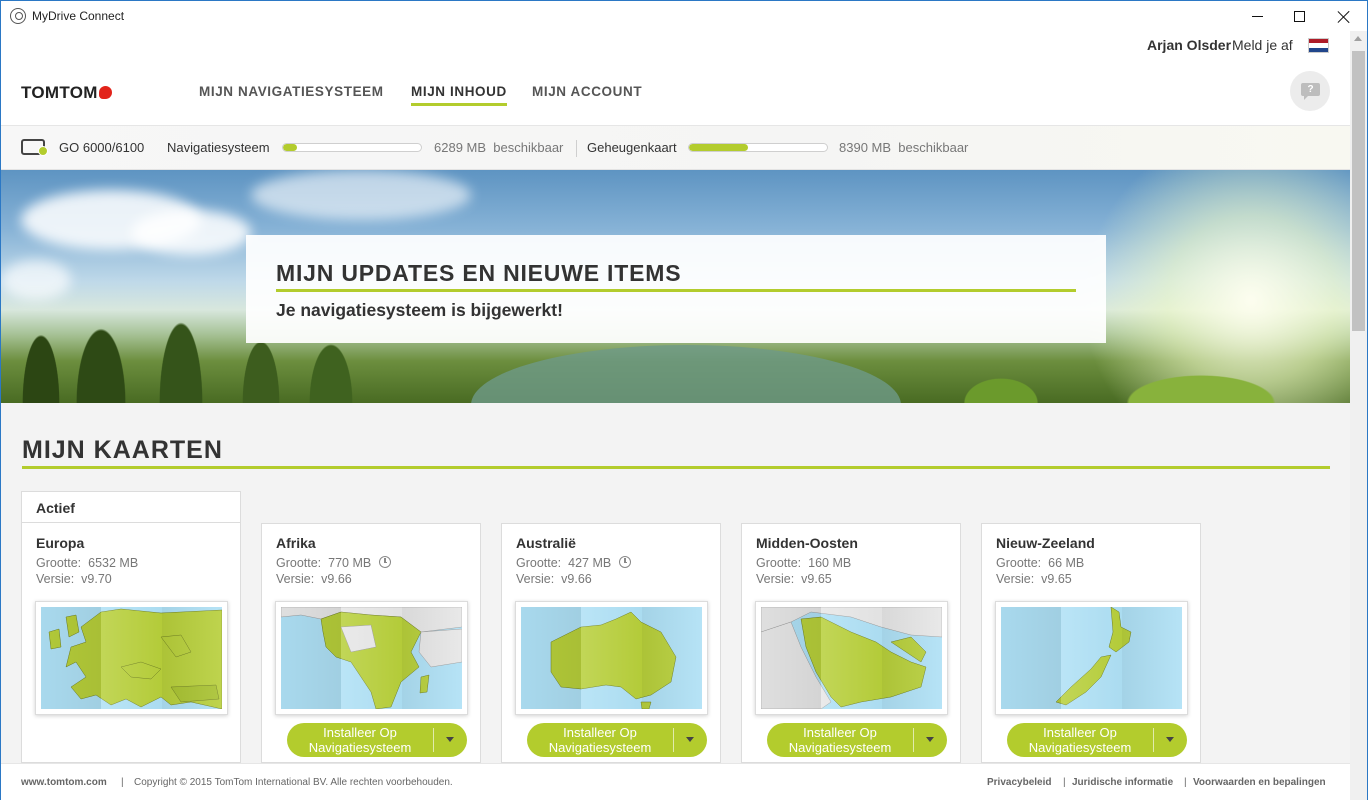 This screenshot has height=800, width=1368. What do you see at coordinates (904, 147) in the screenshot?
I see `storage-free-card: 8390 MB beschikbaar` at bounding box center [904, 147].